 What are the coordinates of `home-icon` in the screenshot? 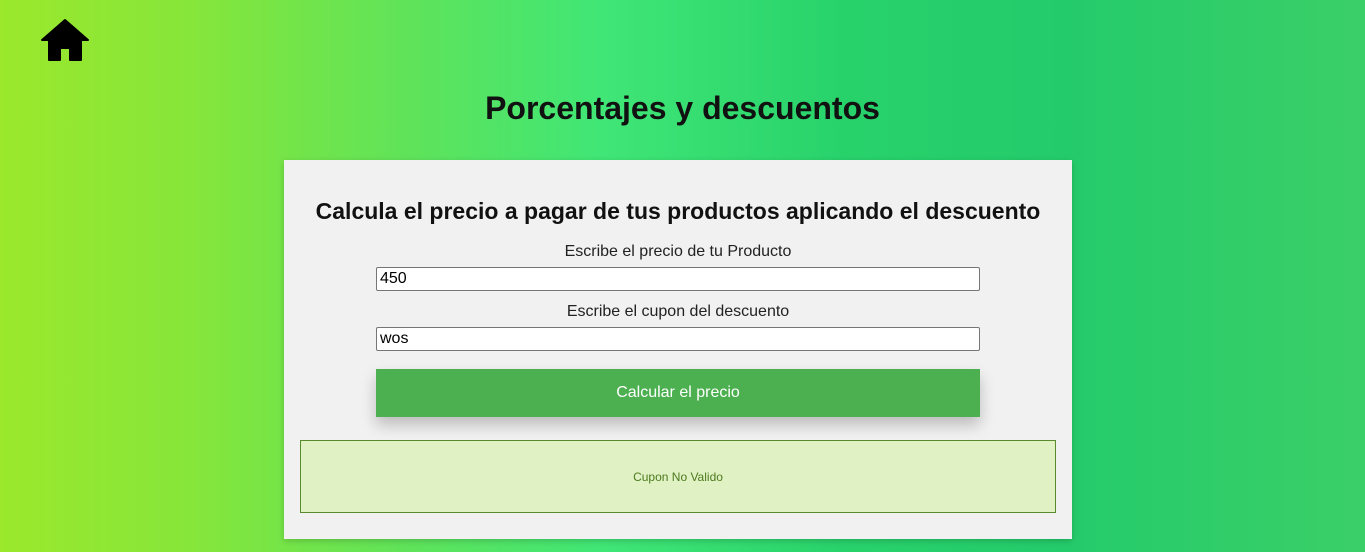 It's located at (65, 40).